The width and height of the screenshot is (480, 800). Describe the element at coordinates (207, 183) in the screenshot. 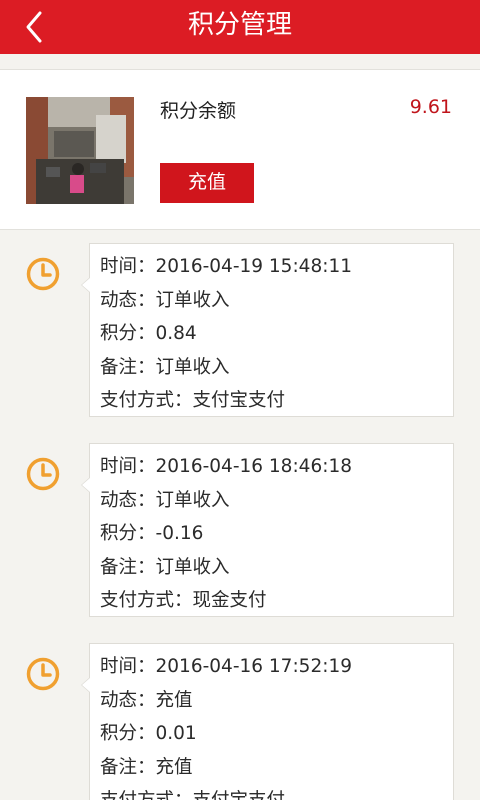

I see `recharge-button: 充值` at that location.